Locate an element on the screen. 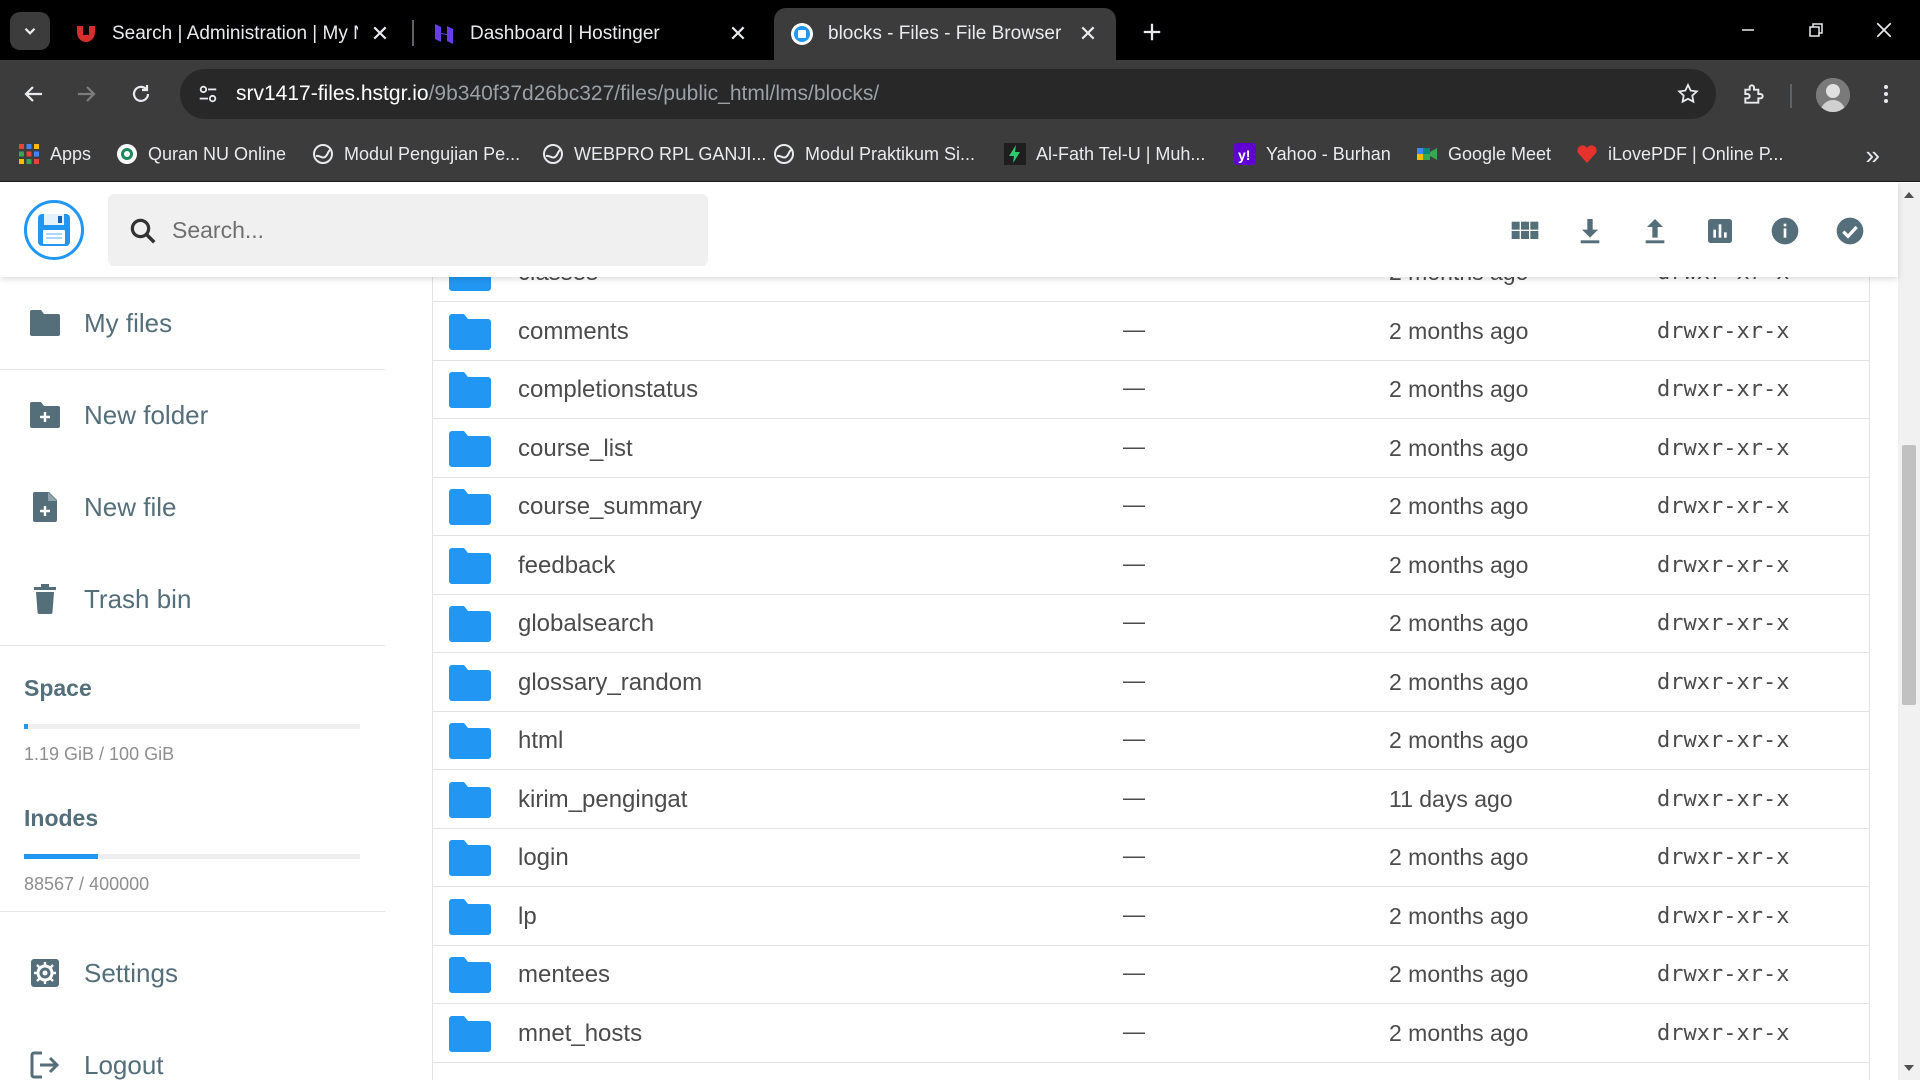 Image resolution: width=1920 pixels, height=1080 pixels. file-row: completionstatus — 2 months ago drwxr-xr-x is located at coordinates (1151, 390).